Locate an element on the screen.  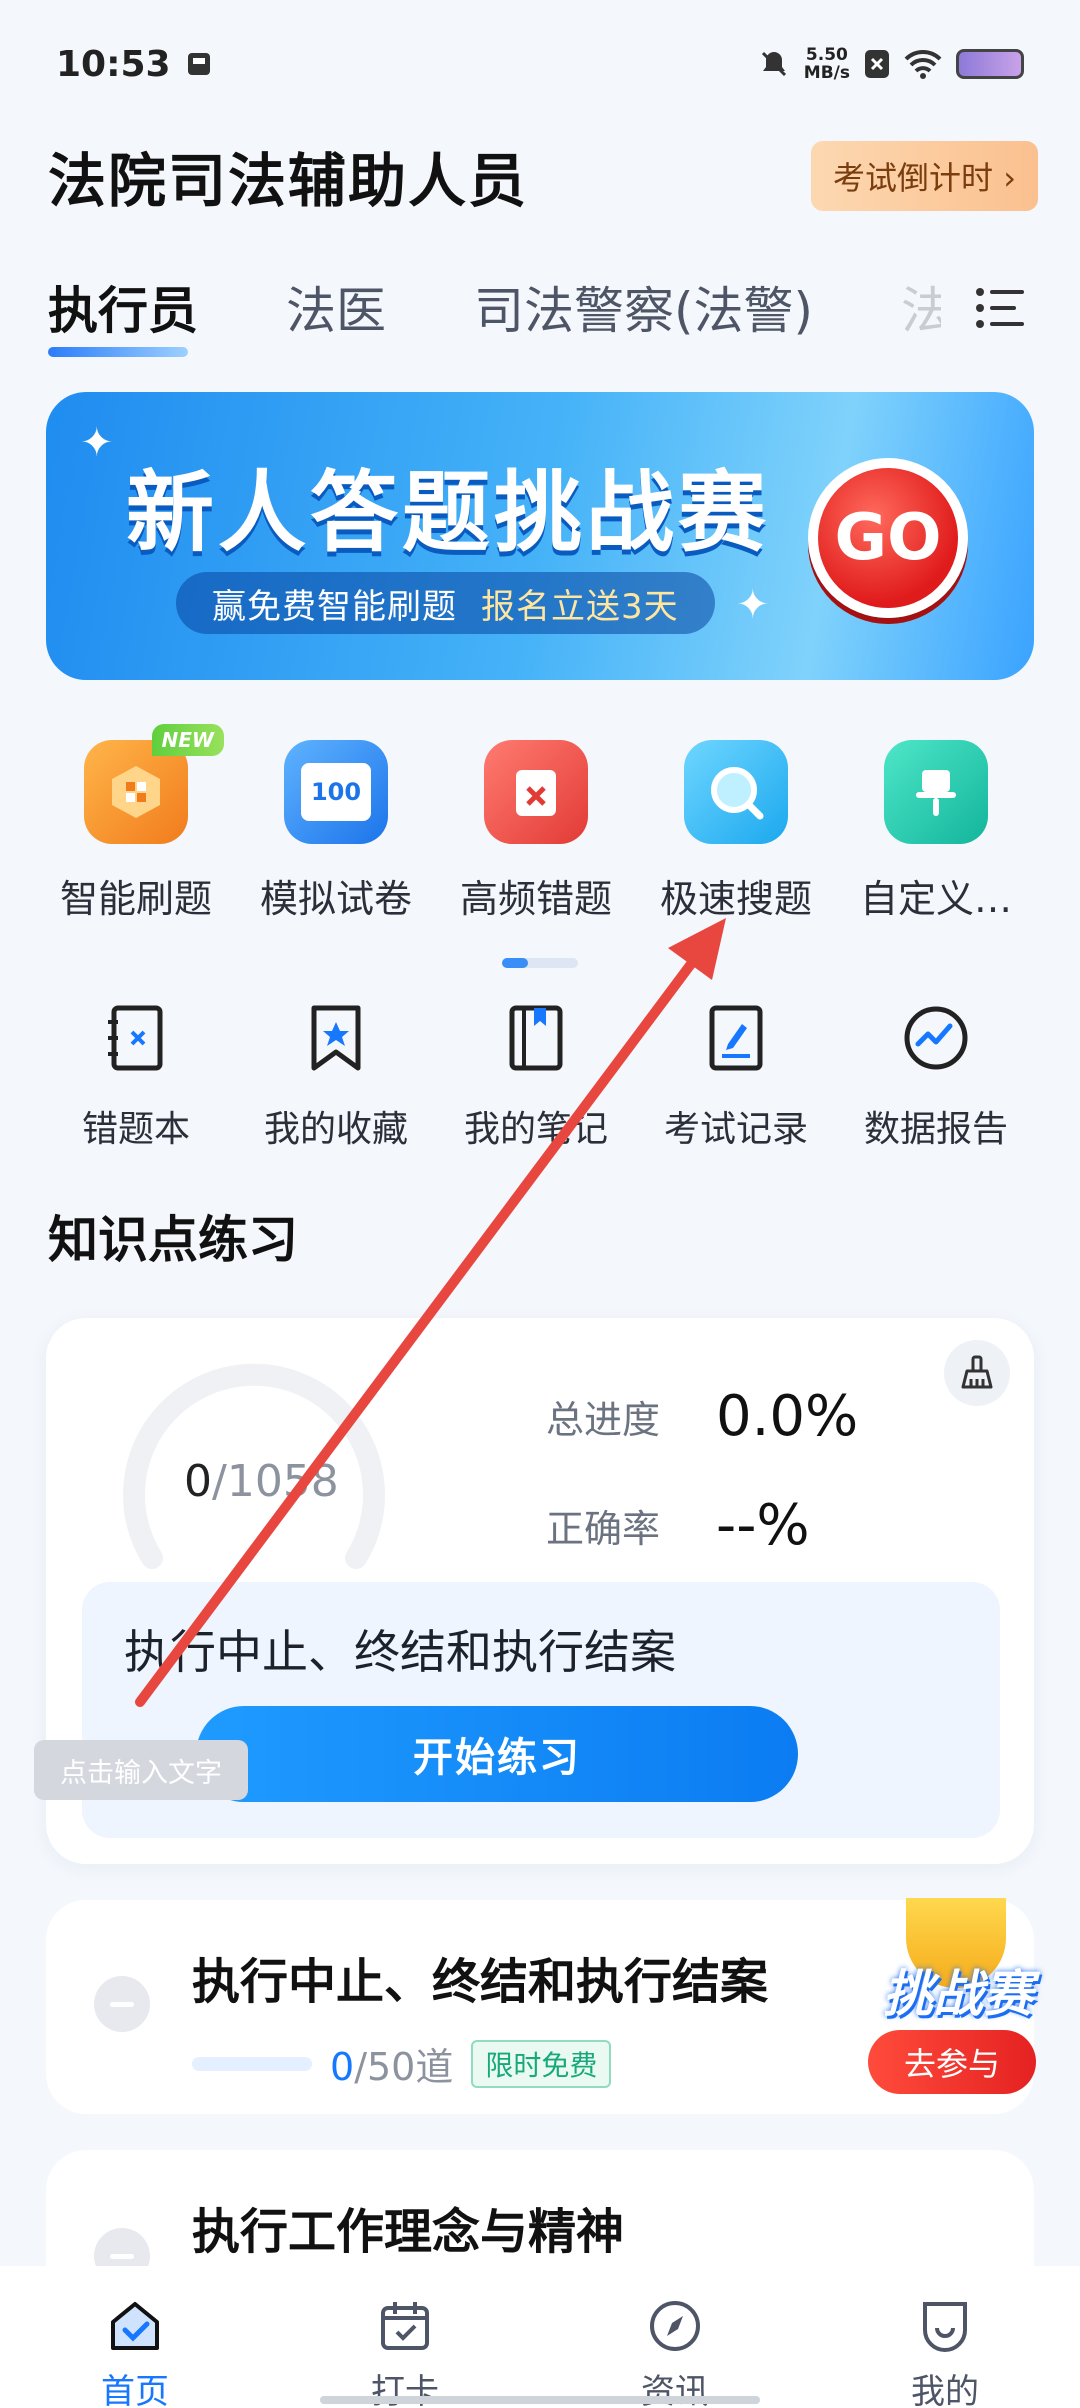
challenge-float-badge: 挑战赛 去参与 is located at coordinates (958, 1998).